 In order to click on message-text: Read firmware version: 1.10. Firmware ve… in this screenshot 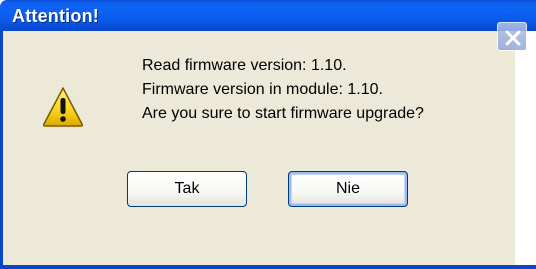, I will do `click(283, 90)`.